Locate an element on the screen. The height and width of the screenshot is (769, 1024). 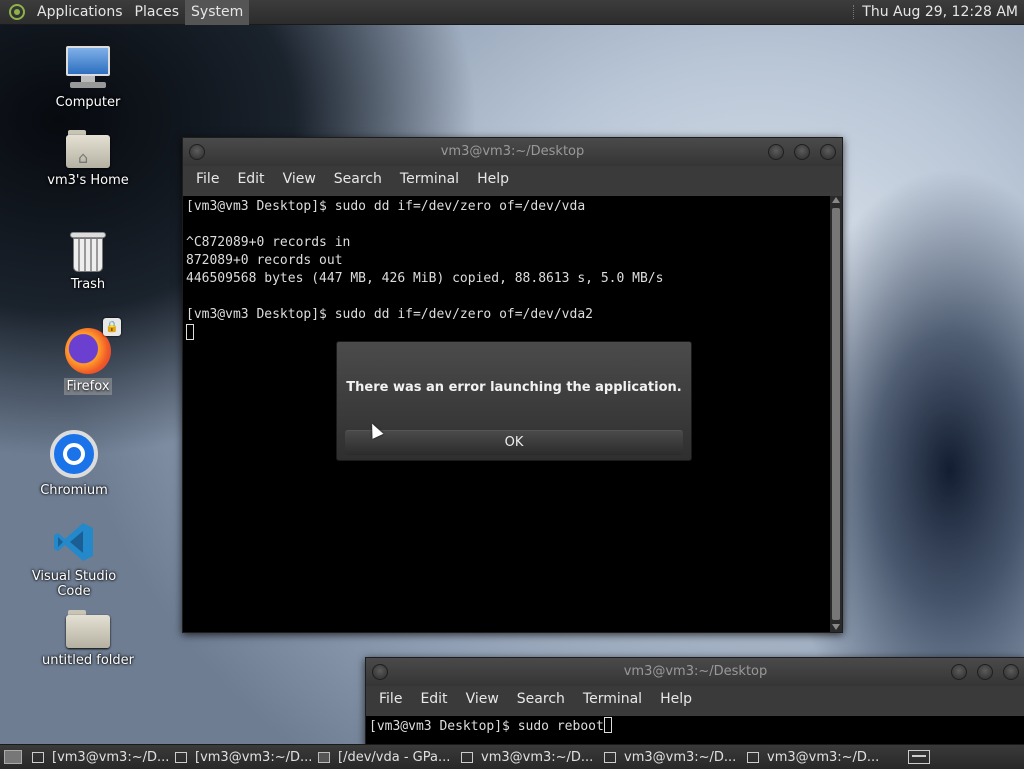
desktop-icon-label: Trash is located at coordinates (88, 284).